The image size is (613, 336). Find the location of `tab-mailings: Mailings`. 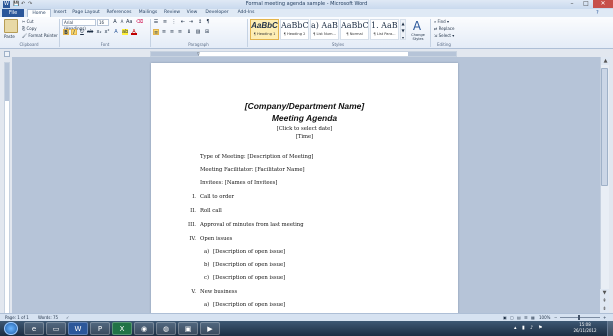

tab-mailings: Mailings is located at coordinates (148, 13).